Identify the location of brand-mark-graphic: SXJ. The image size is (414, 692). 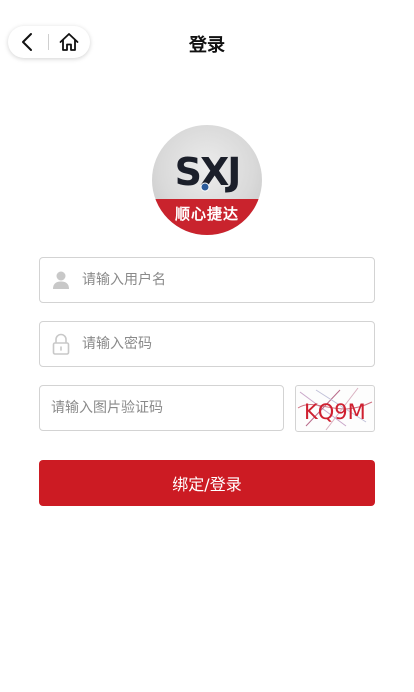
(208, 171).